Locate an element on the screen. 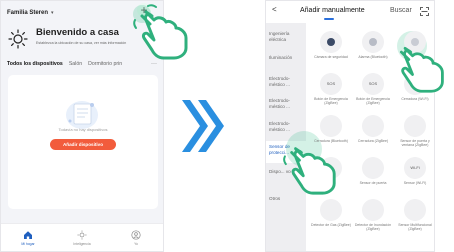 The image size is (454, 252). device-glyph-text: Wi-Fi is located at coordinates (415, 167).